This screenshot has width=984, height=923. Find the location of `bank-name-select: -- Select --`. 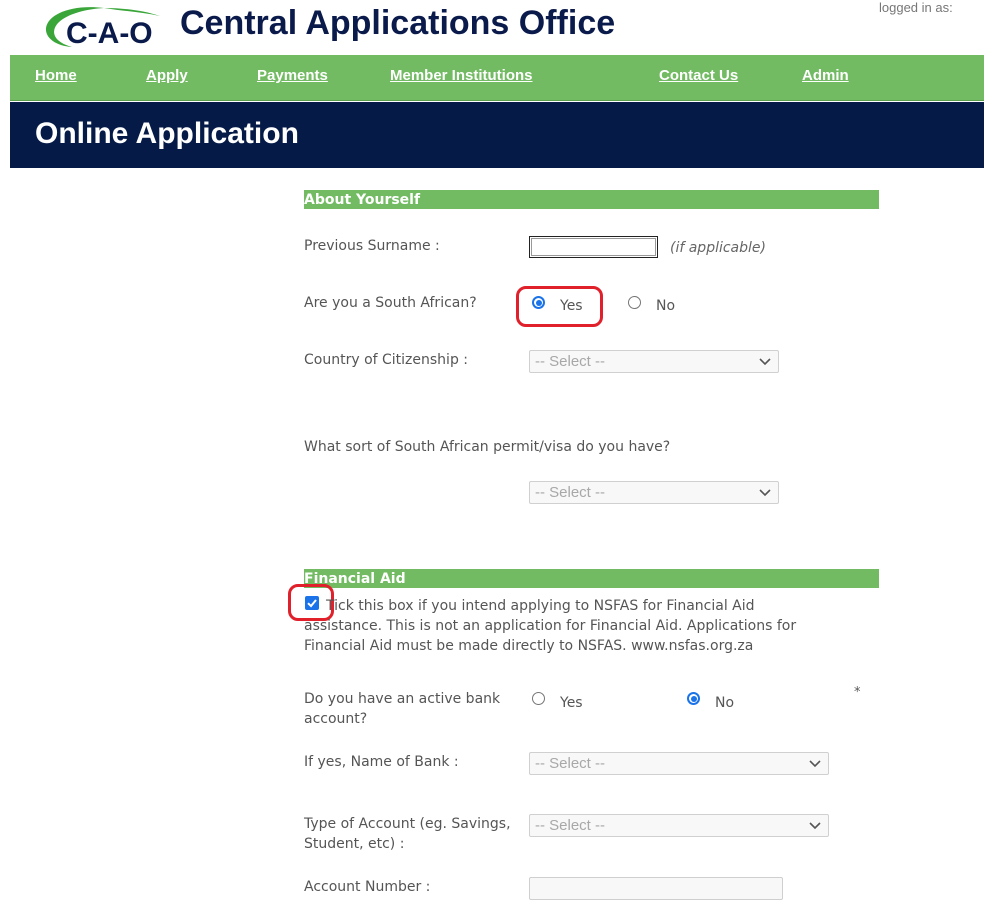

bank-name-select: -- Select -- is located at coordinates (679, 763).